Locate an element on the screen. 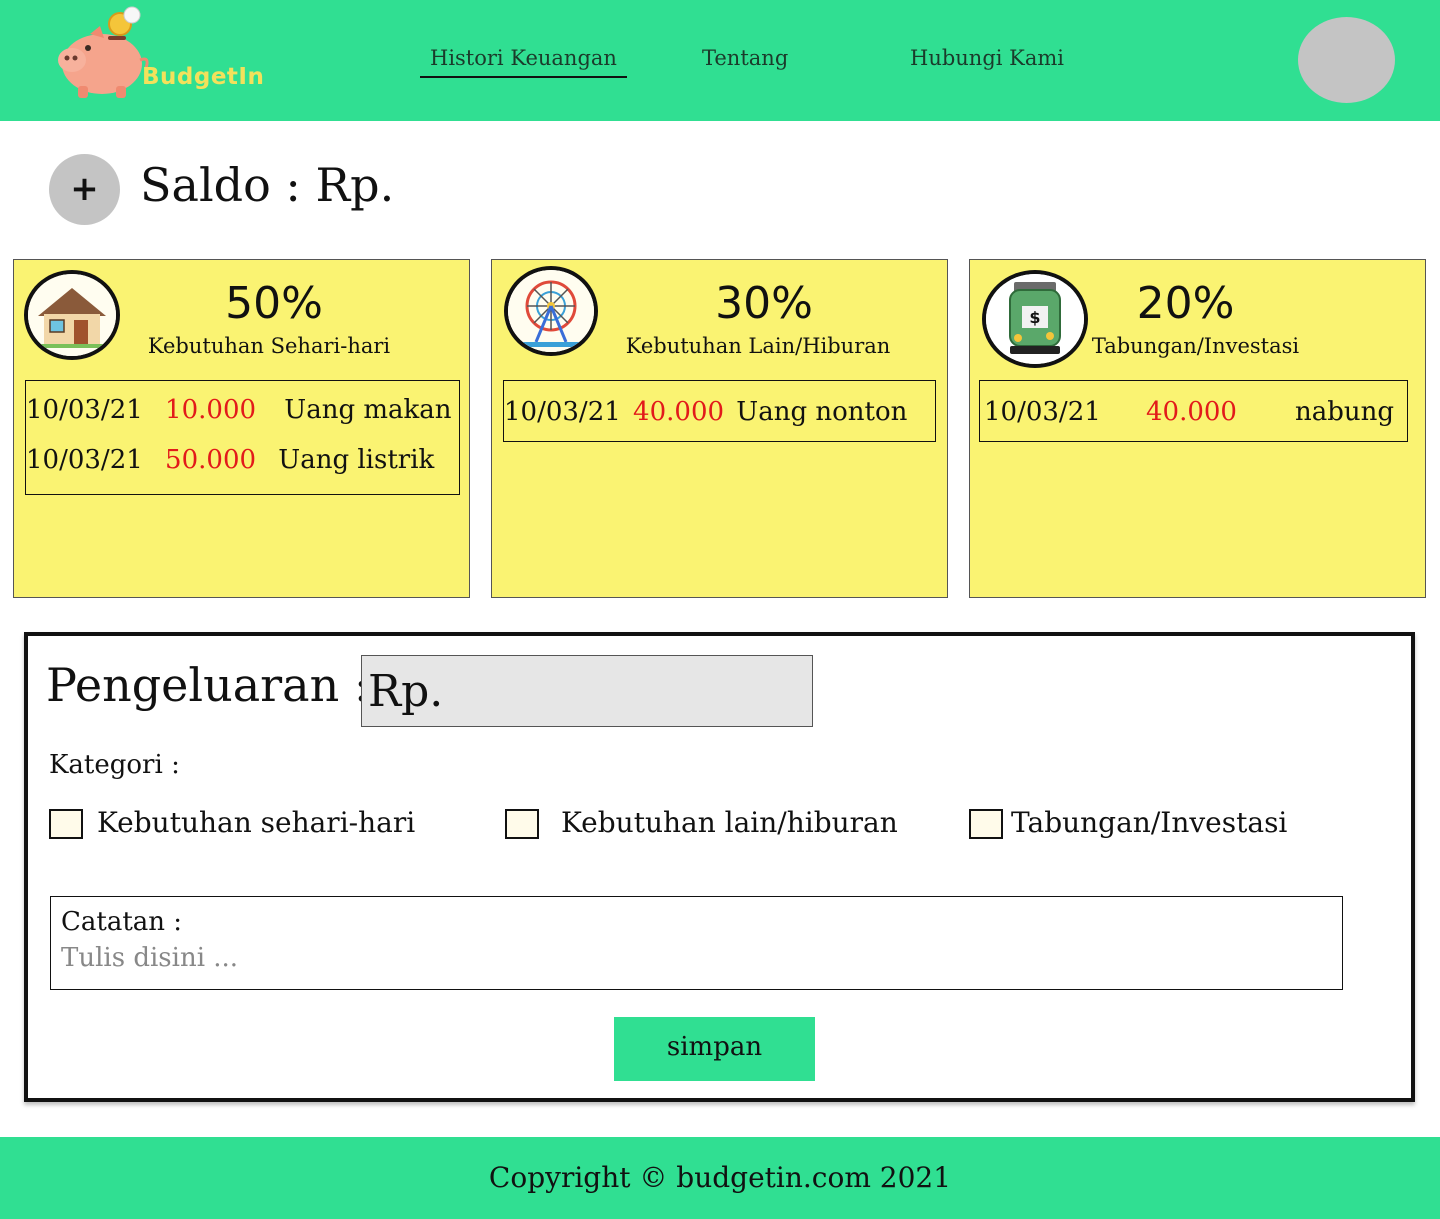 The height and width of the screenshot is (1219, 1440). expense-amount-input: Rp. is located at coordinates (587, 691).